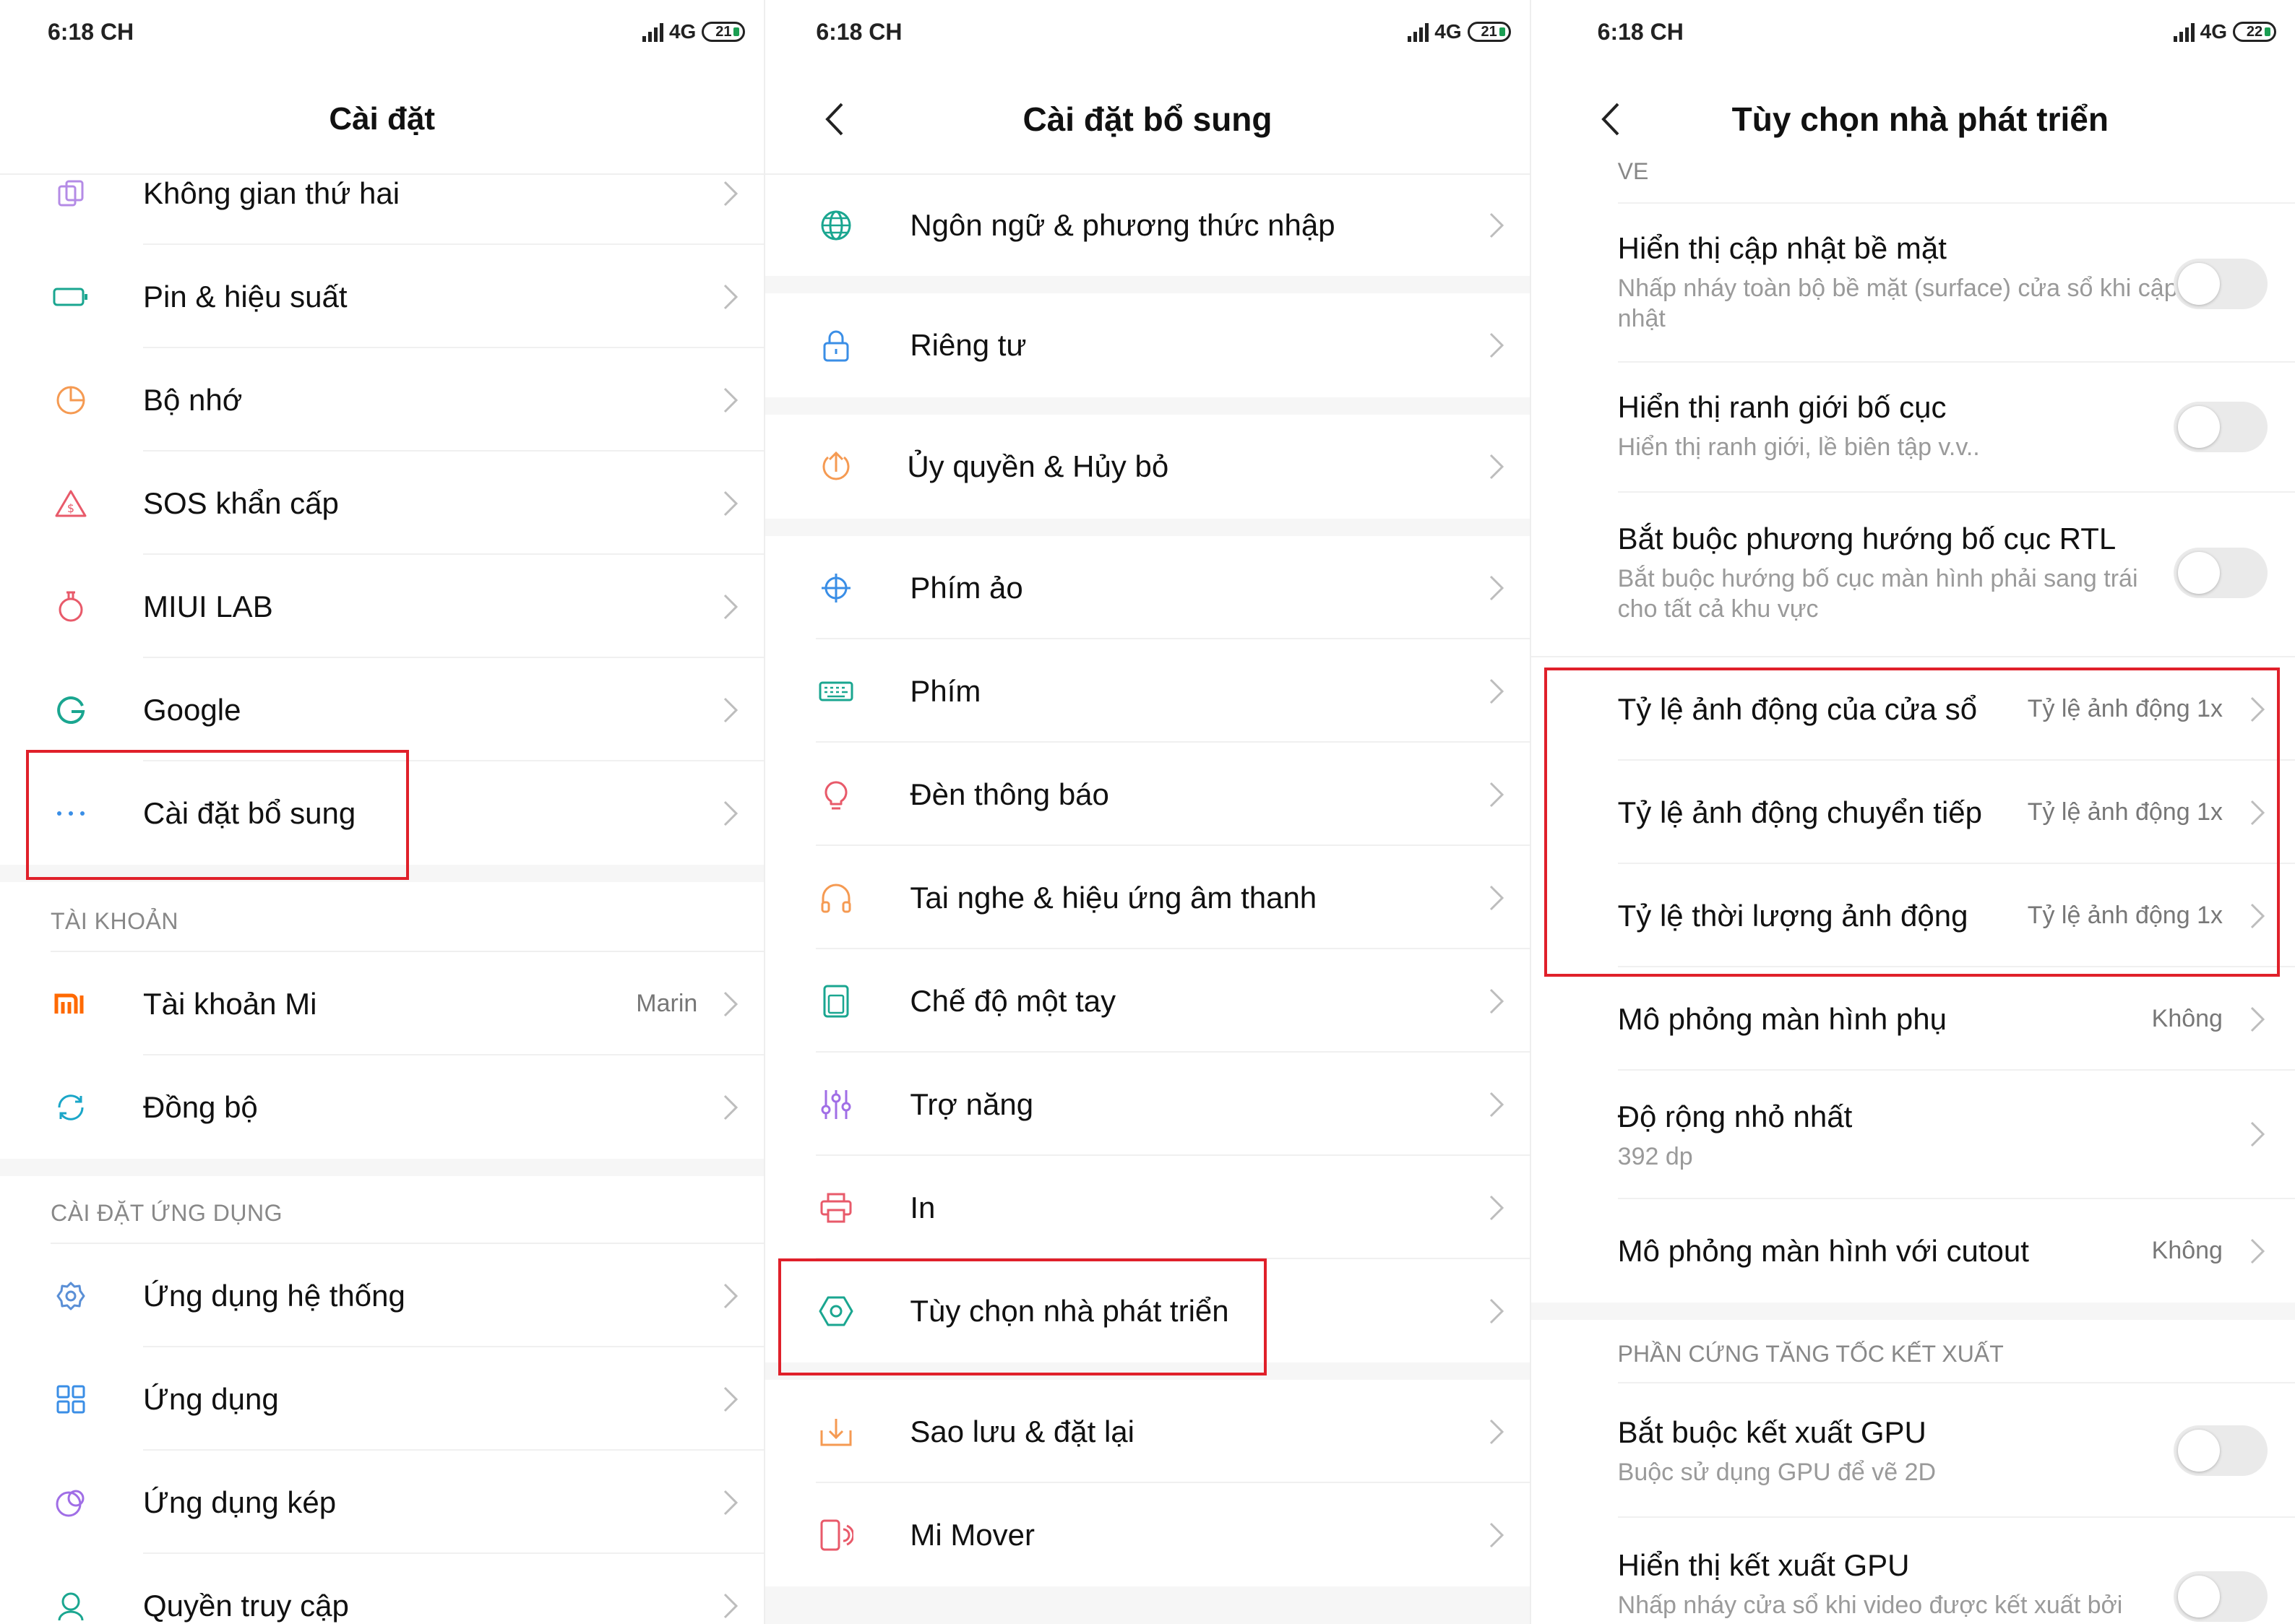 The height and width of the screenshot is (1624, 2295). Describe the element at coordinates (836, 1432) in the screenshot. I see `backup-icon` at that location.